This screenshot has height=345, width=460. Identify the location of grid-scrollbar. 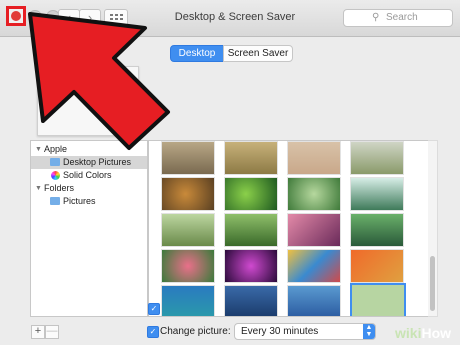
(433, 228).